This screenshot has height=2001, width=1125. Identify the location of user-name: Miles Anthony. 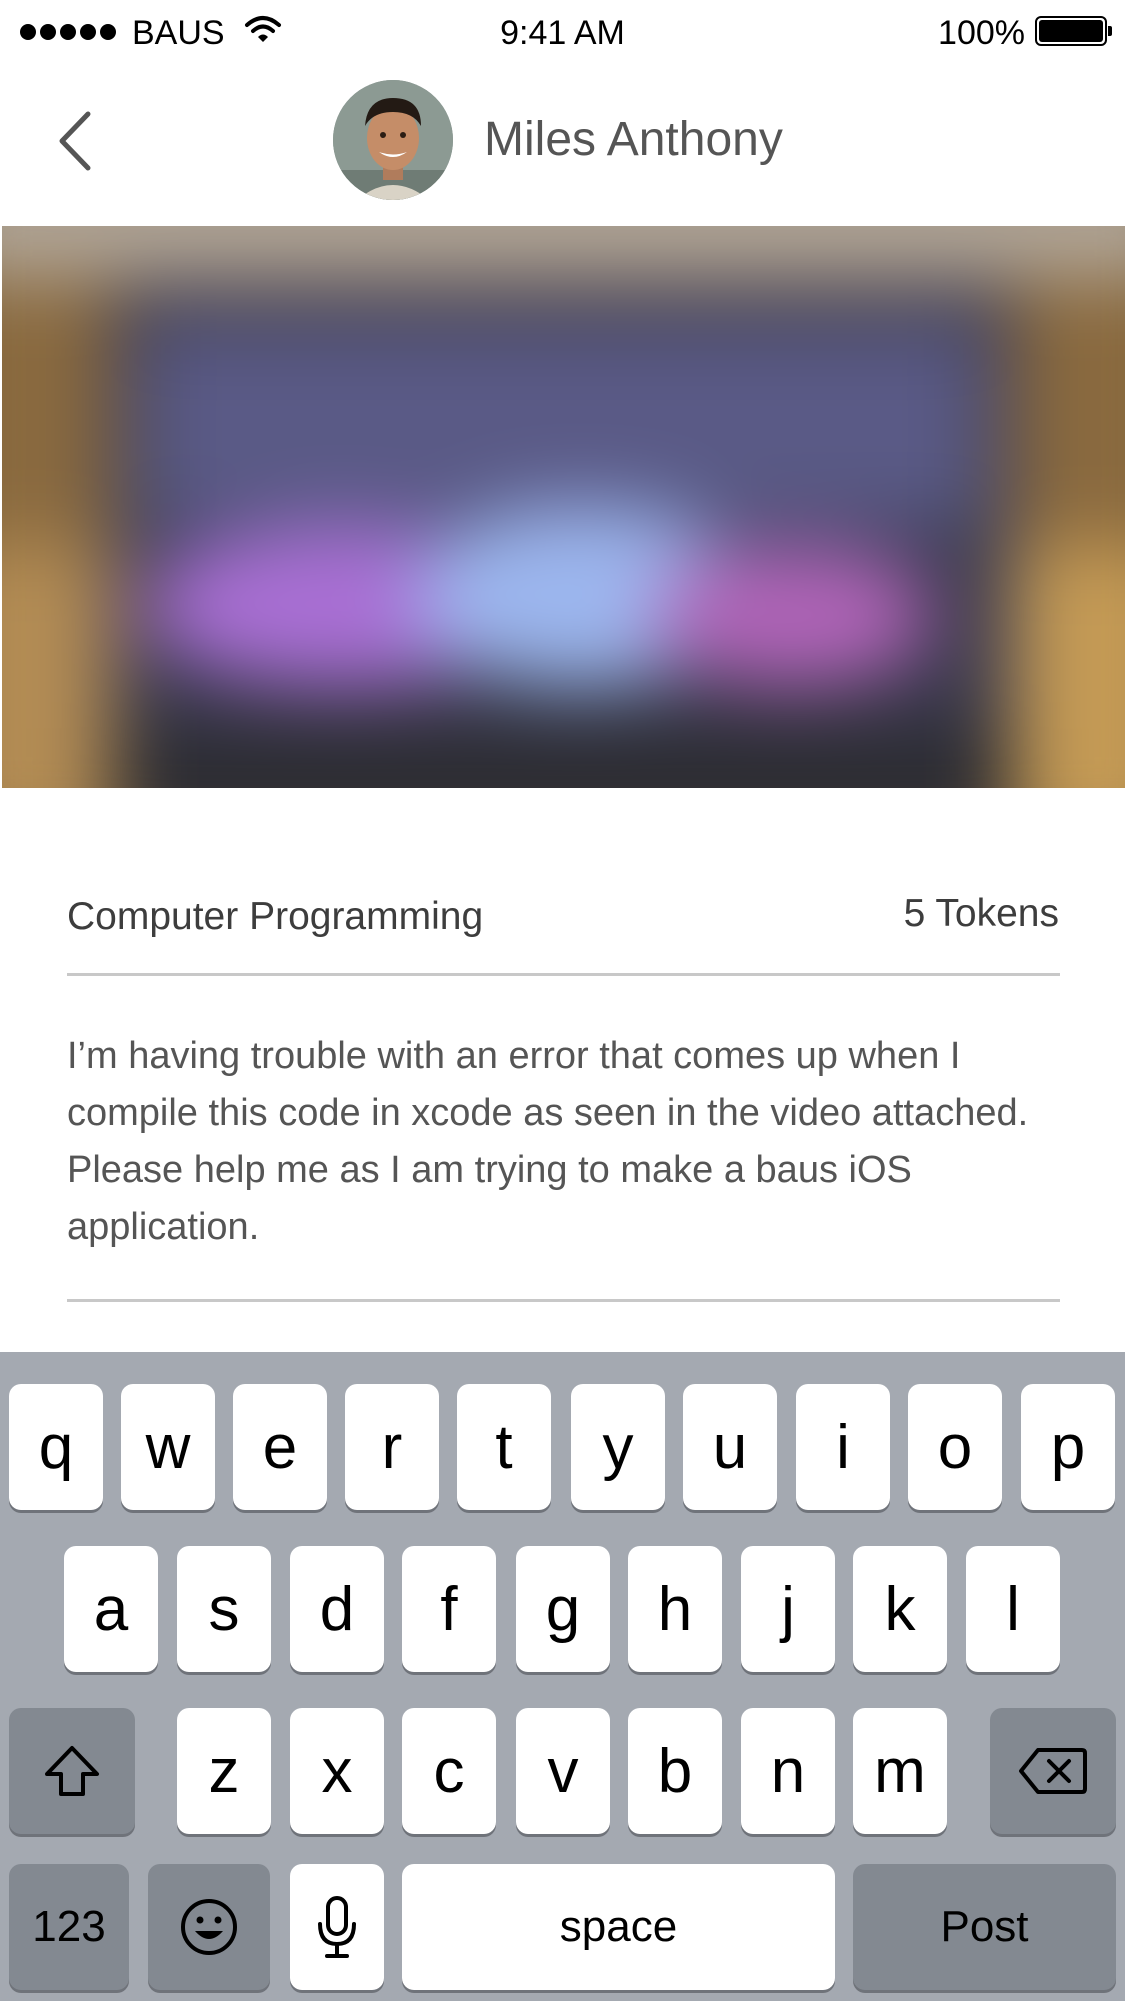
(633, 139).